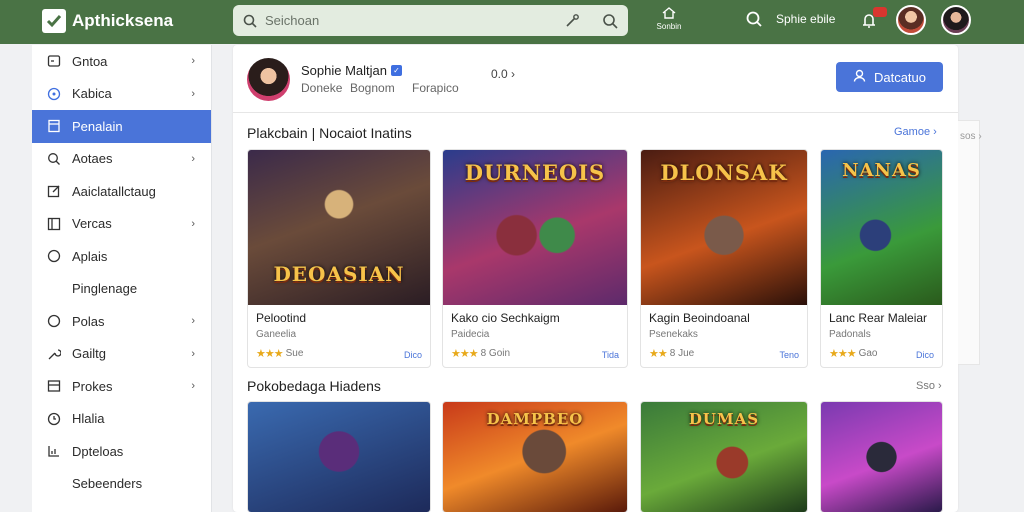  I want to click on notification-badge, so click(880, 12).